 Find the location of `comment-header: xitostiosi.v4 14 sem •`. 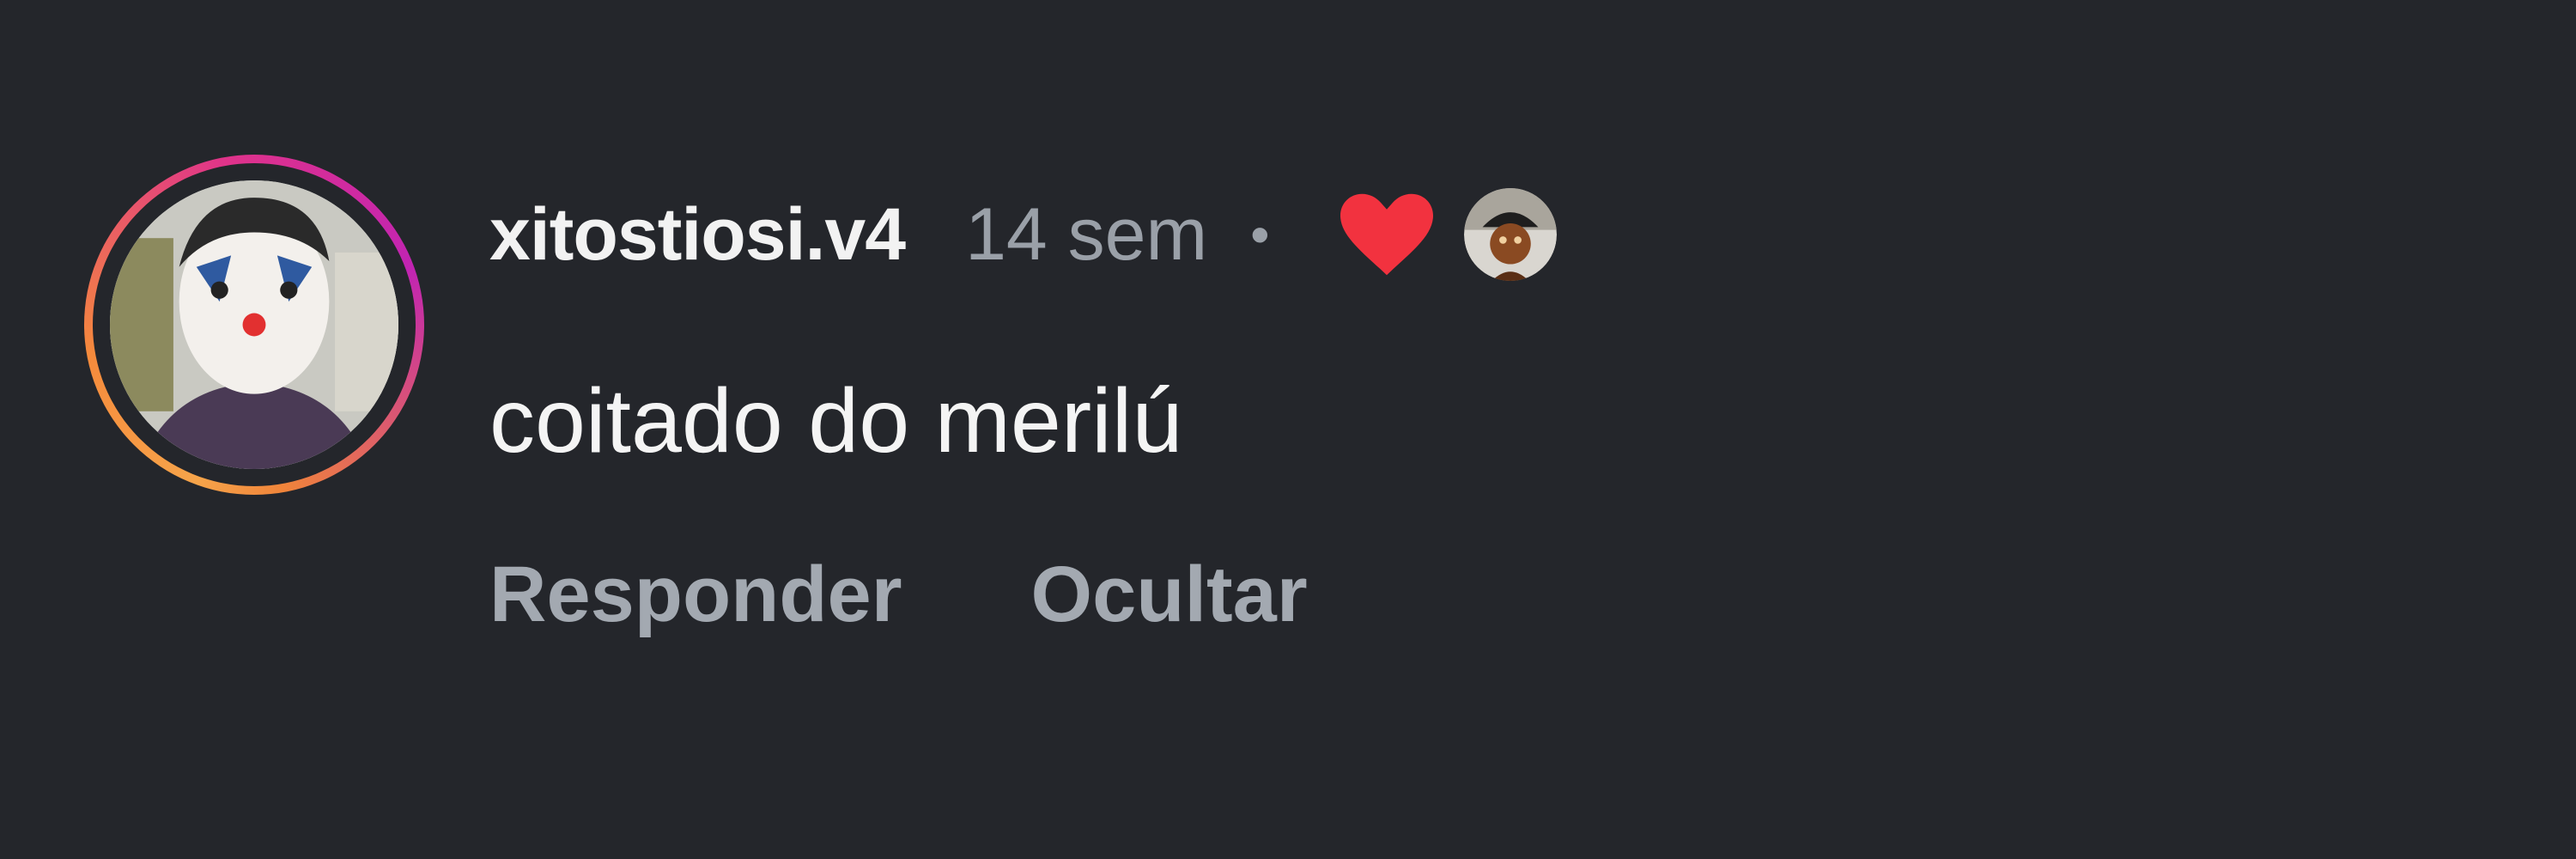

comment-header: xitostiosi.v4 14 sem • is located at coordinates (1023, 235).